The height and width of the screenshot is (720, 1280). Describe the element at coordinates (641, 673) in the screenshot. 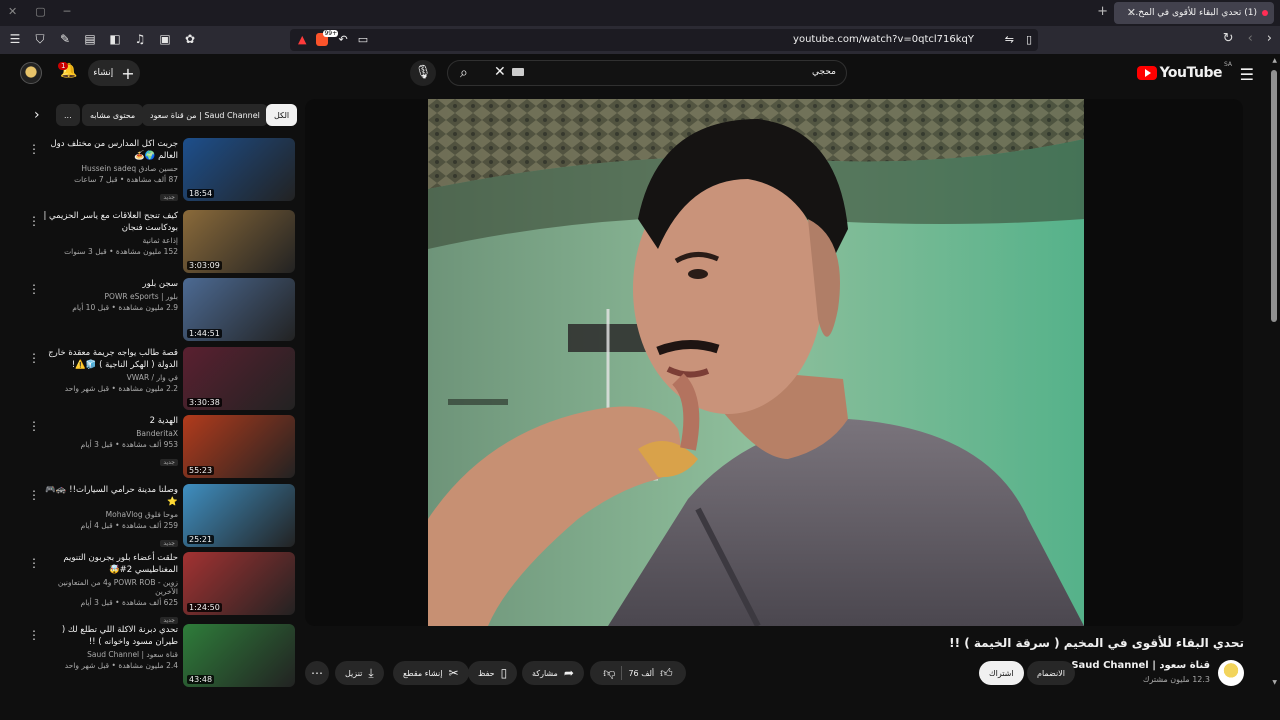

I see `like-count: 76 ألف` at that location.